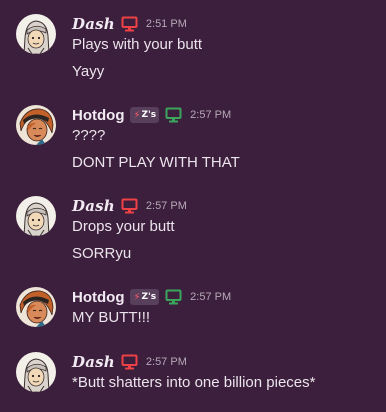  Describe the element at coordinates (102, 253) in the screenshot. I see `message-text: SORRyu` at that location.